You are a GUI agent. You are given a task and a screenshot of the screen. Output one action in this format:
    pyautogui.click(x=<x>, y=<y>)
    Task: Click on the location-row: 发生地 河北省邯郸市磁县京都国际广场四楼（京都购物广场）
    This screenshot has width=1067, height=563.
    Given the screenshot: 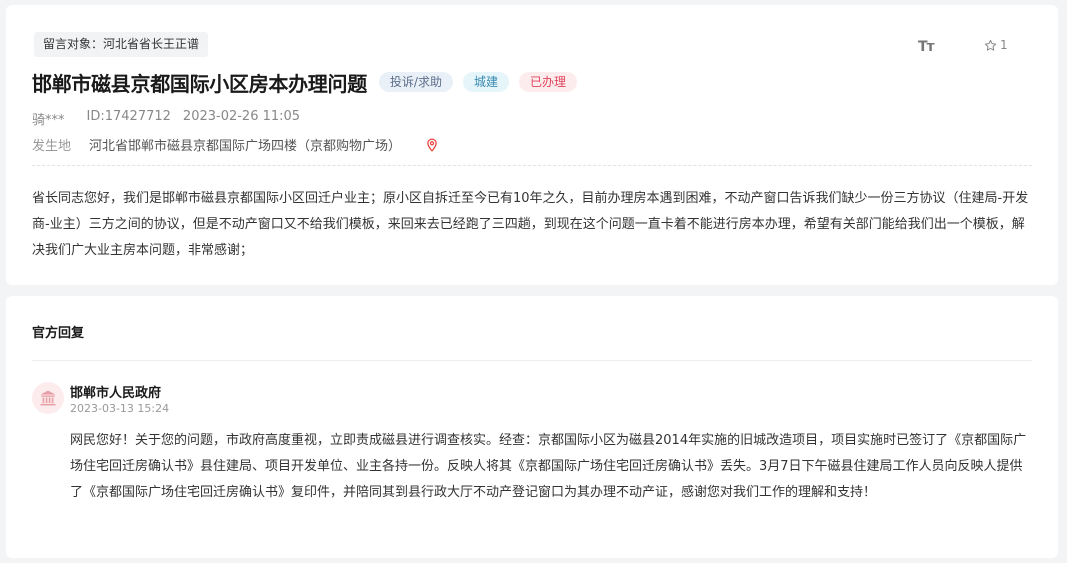 What is the action you would take?
    pyautogui.click(x=235, y=144)
    